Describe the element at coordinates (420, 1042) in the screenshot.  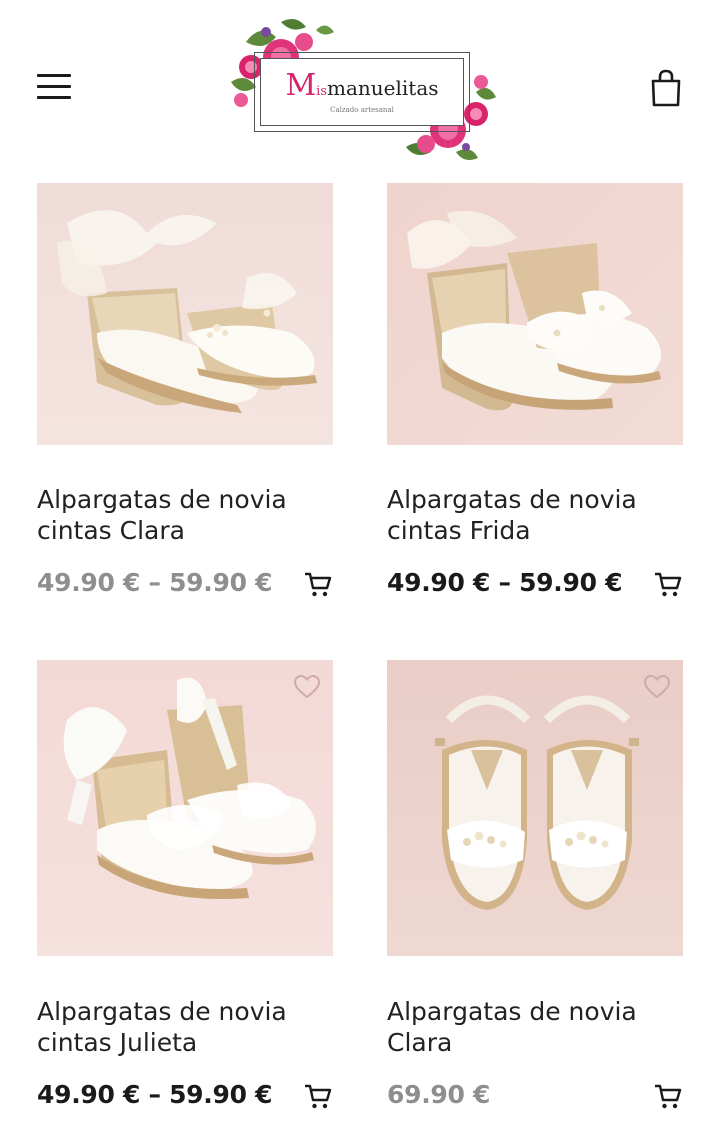
I see `product-title-line: Clara` at that location.